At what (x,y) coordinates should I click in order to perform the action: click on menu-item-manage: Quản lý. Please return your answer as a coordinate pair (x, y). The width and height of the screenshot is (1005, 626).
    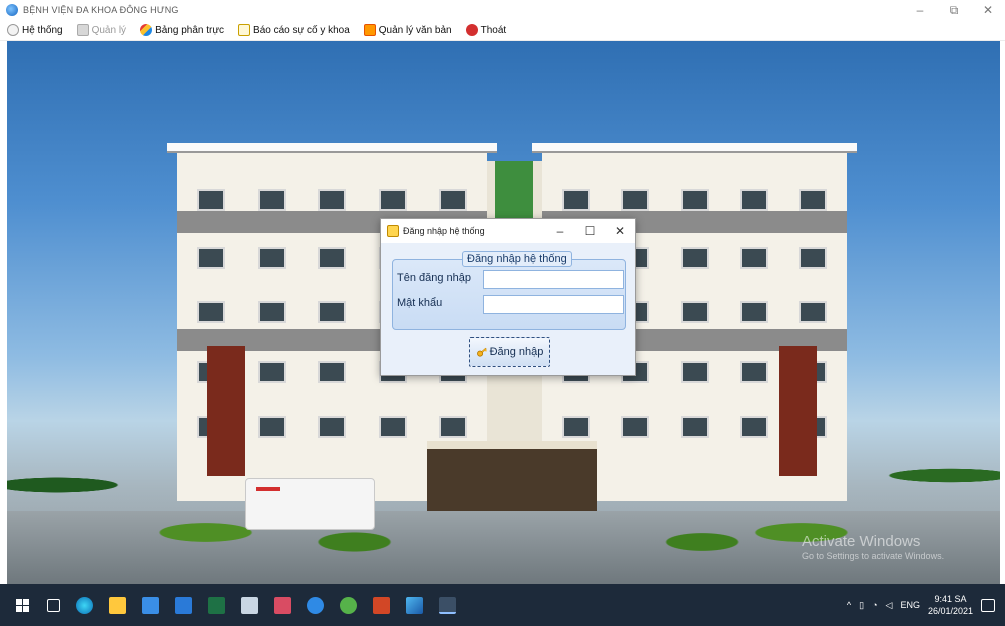
    Looking at the image, I should click on (101, 30).